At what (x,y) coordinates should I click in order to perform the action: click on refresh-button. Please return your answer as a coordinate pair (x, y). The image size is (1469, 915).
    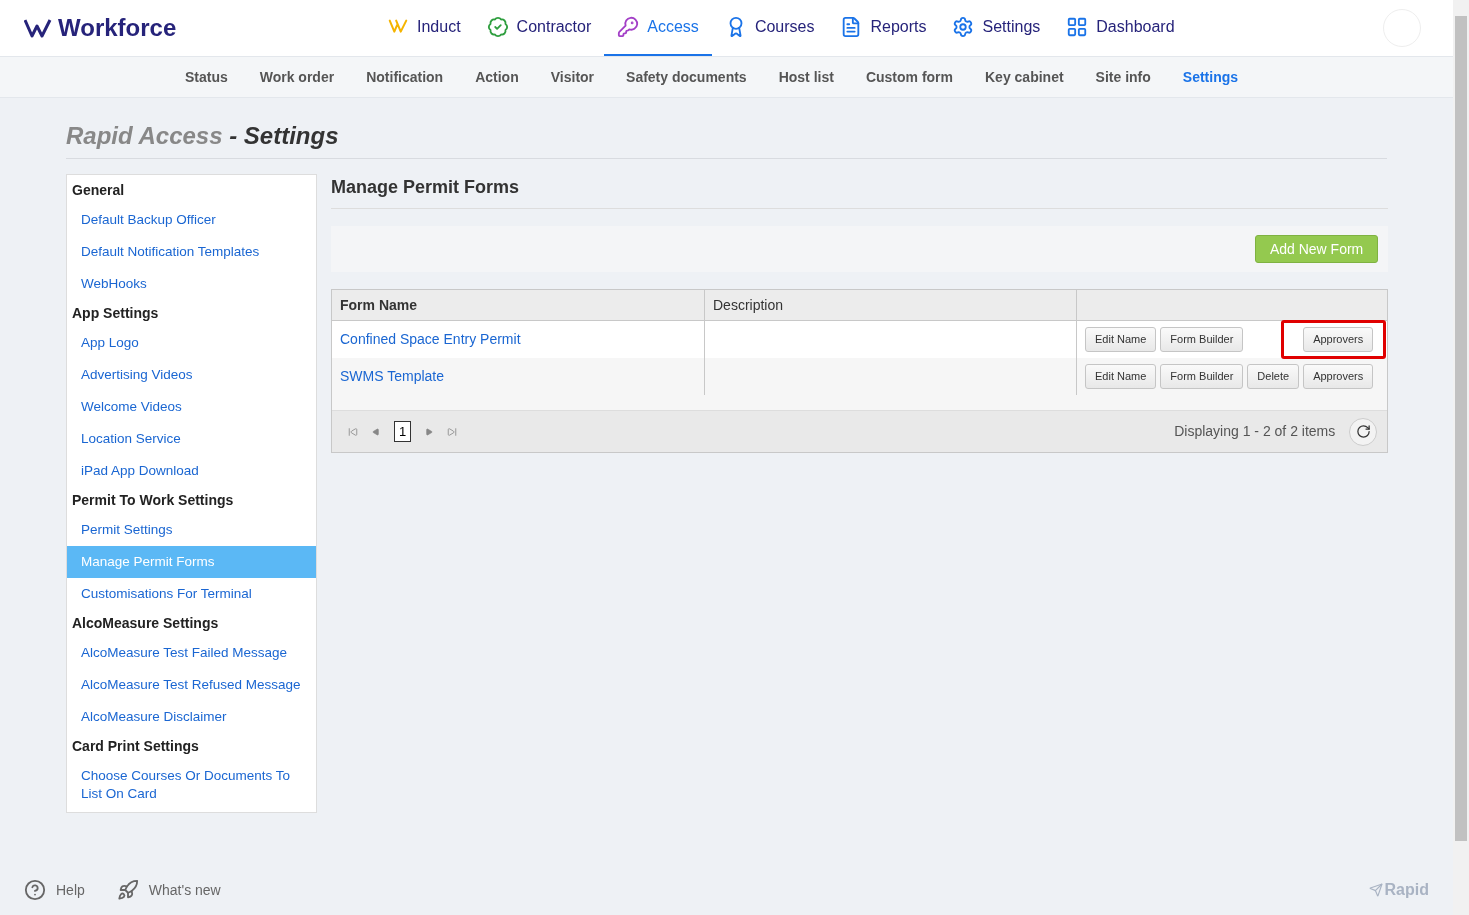
    Looking at the image, I should click on (1363, 431).